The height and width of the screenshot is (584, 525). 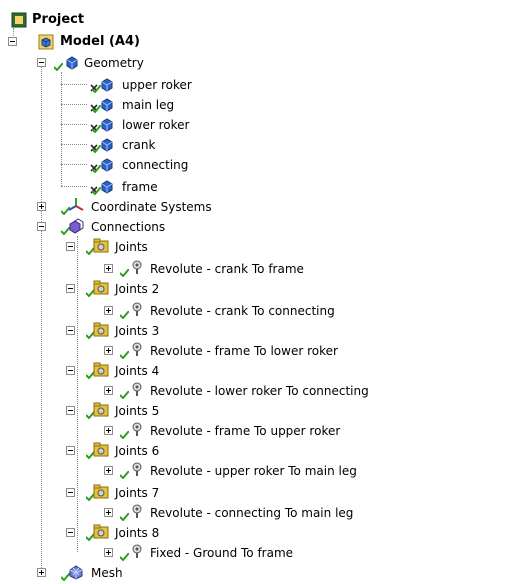 I want to click on joint-label: Revolute - frame To lower roker, so click(x=244, y=351).